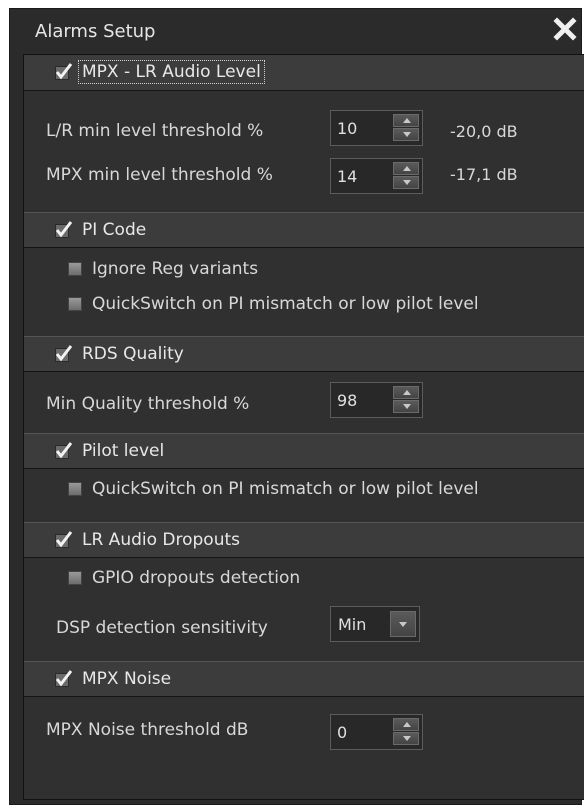 This screenshot has height=807, width=584. What do you see at coordinates (162, 628) in the screenshot?
I see `dsp-sensitivity-label: DSP detection sensitivity` at bounding box center [162, 628].